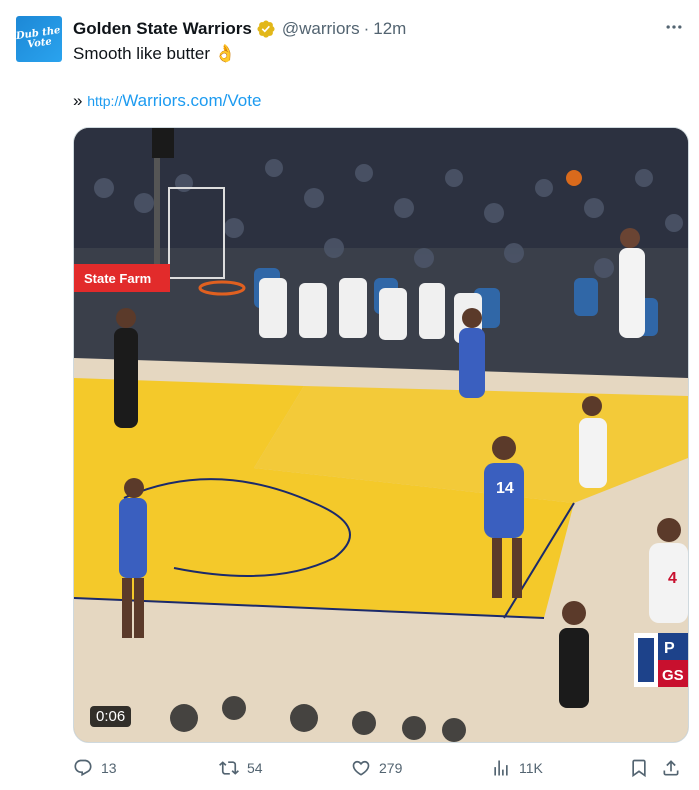  What do you see at coordinates (361, 768) in the screenshot?
I see `heart-icon` at bounding box center [361, 768].